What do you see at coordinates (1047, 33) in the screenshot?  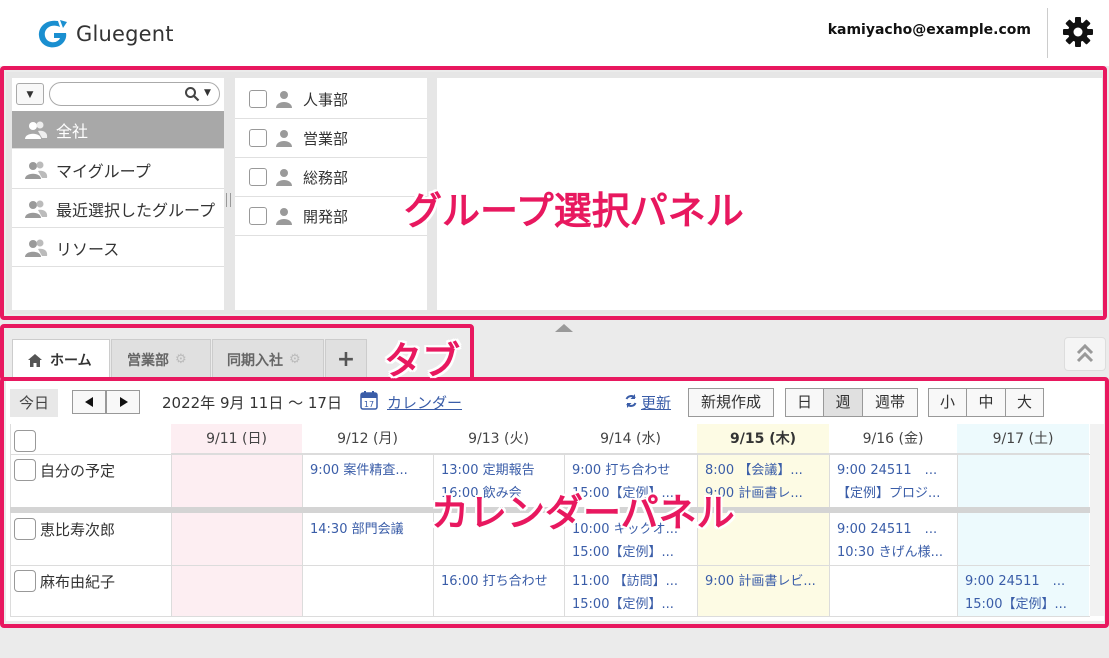 I see `header-divider` at bounding box center [1047, 33].